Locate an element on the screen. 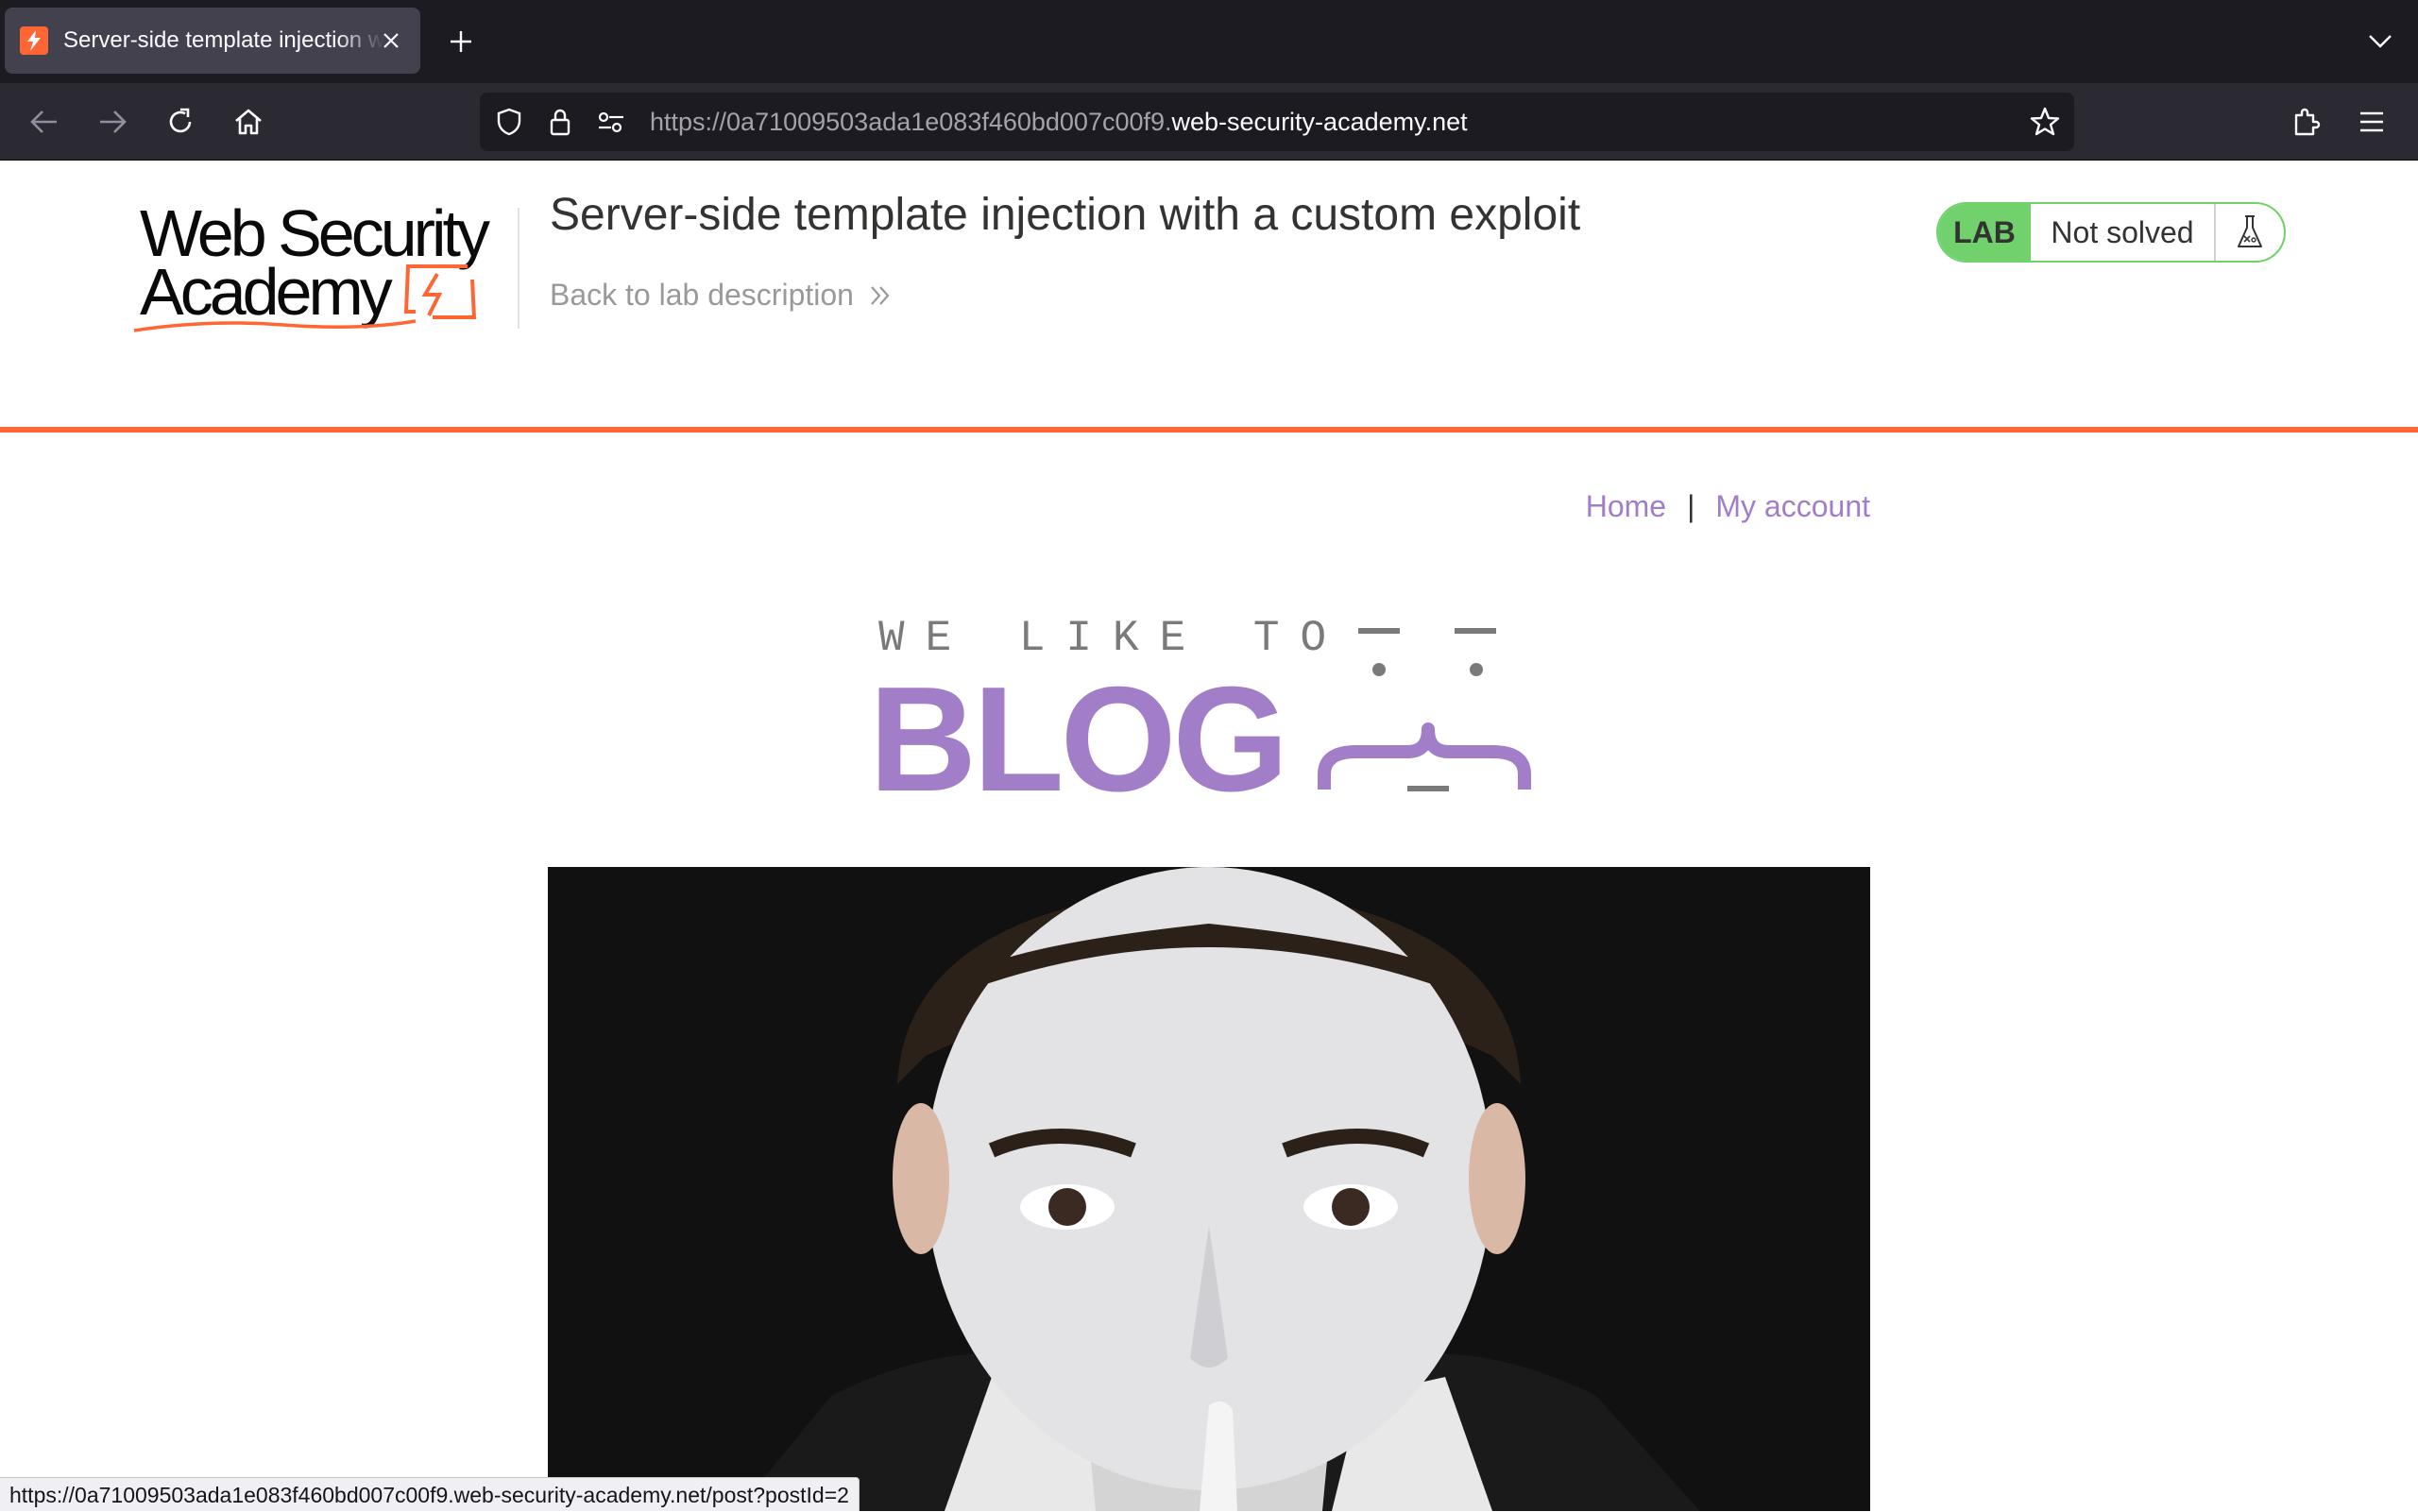 Image resolution: width=2418 pixels, height=1512 pixels. lightning-favicon-icon is located at coordinates (34, 40).